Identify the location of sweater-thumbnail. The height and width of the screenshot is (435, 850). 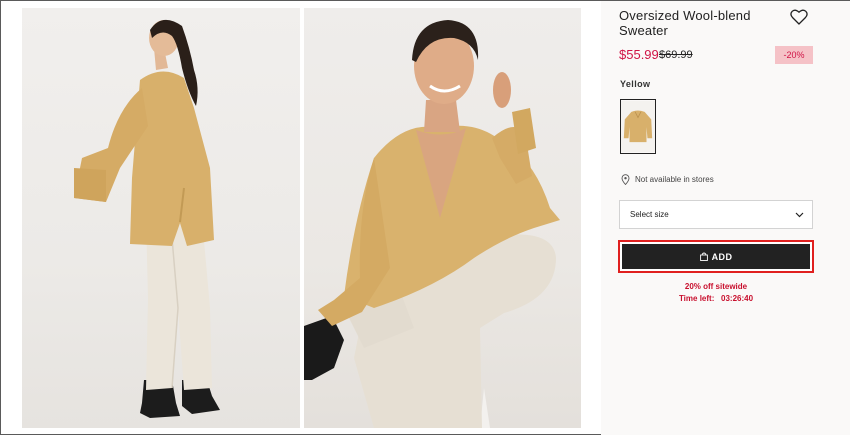
(638, 126).